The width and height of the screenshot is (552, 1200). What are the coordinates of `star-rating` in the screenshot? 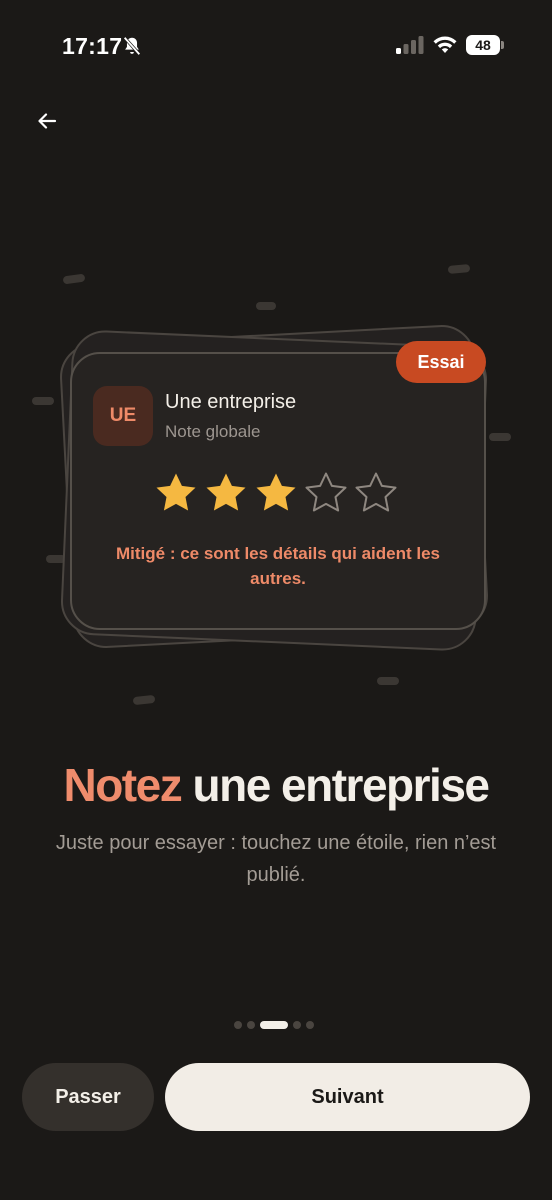 It's located at (278, 493).